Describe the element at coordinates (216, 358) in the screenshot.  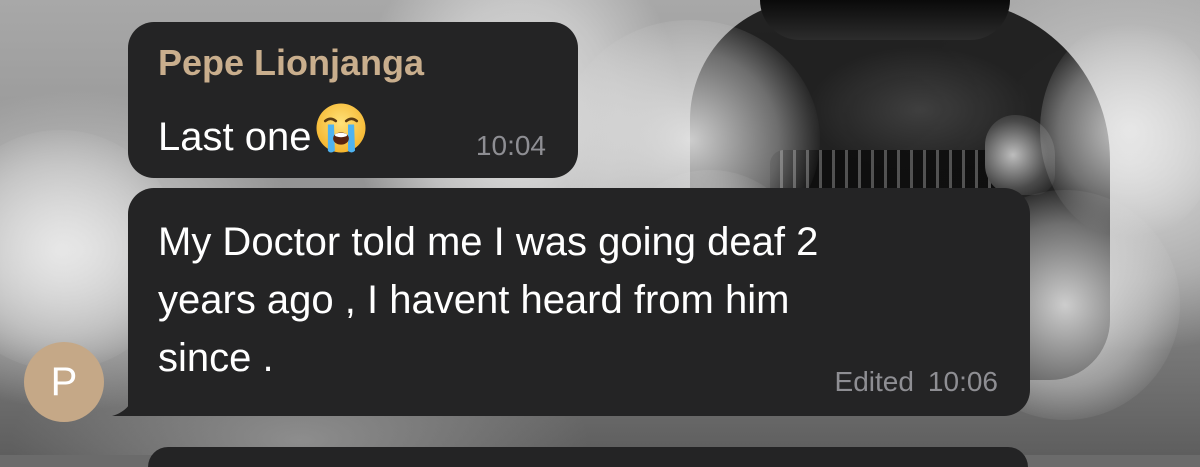
I see `message-text-line: since .` at that location.